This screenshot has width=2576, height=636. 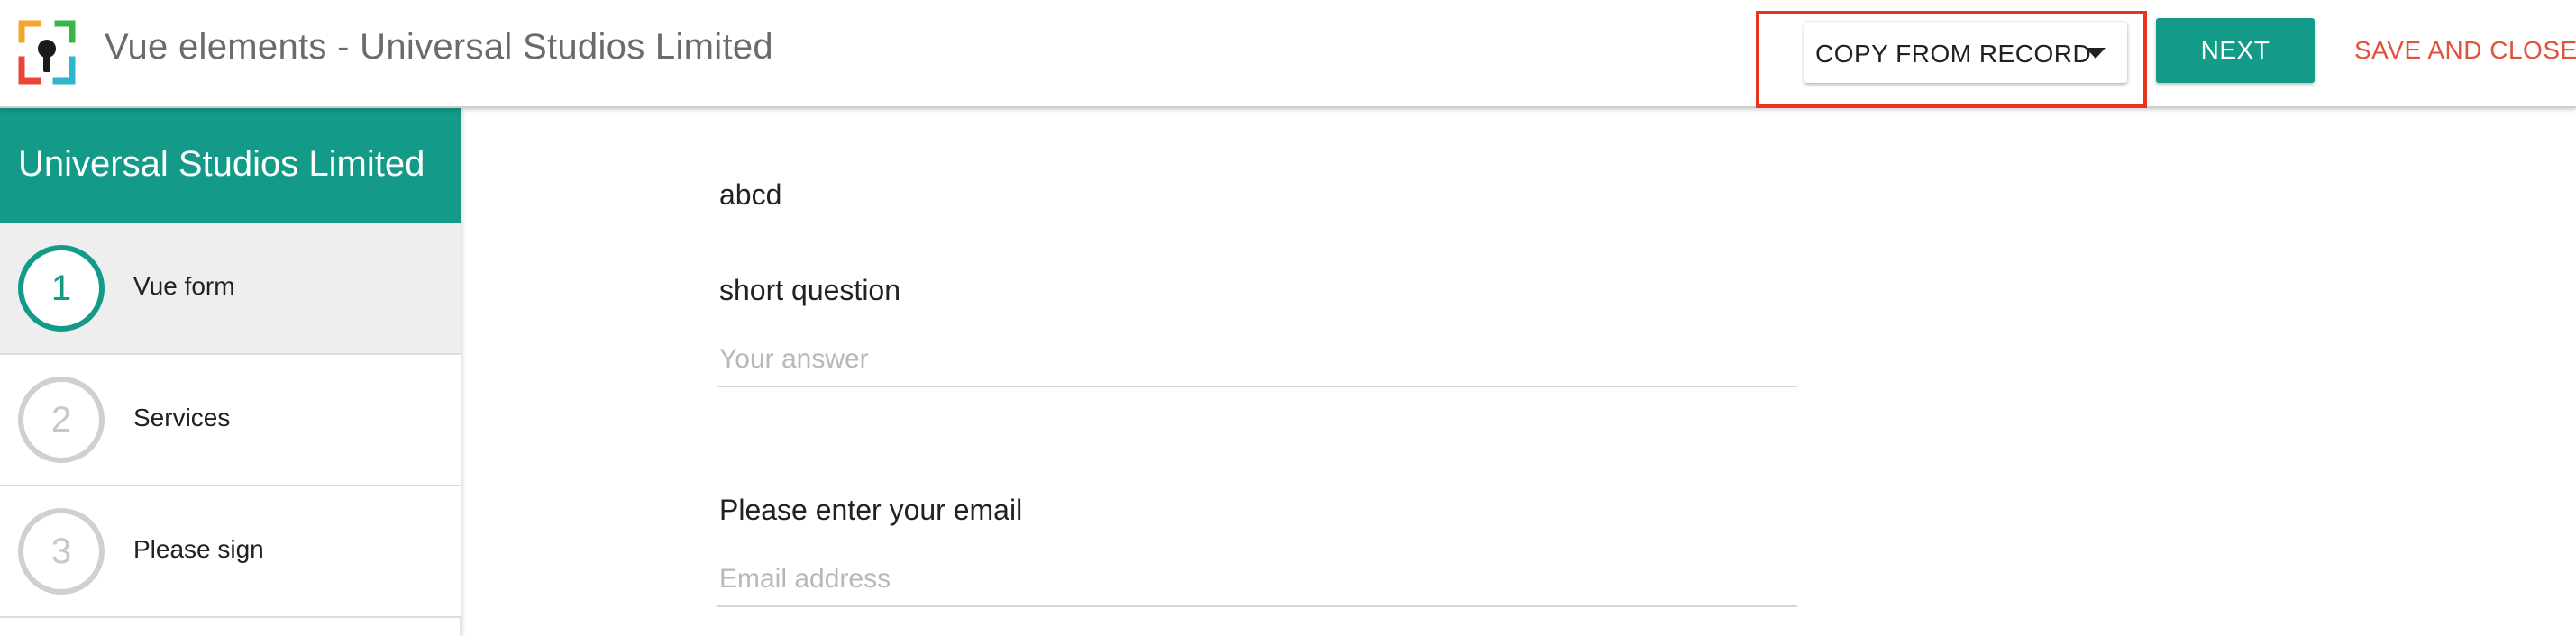 I want to click on email-label: Please enter your email, so click(x=871, y=510).